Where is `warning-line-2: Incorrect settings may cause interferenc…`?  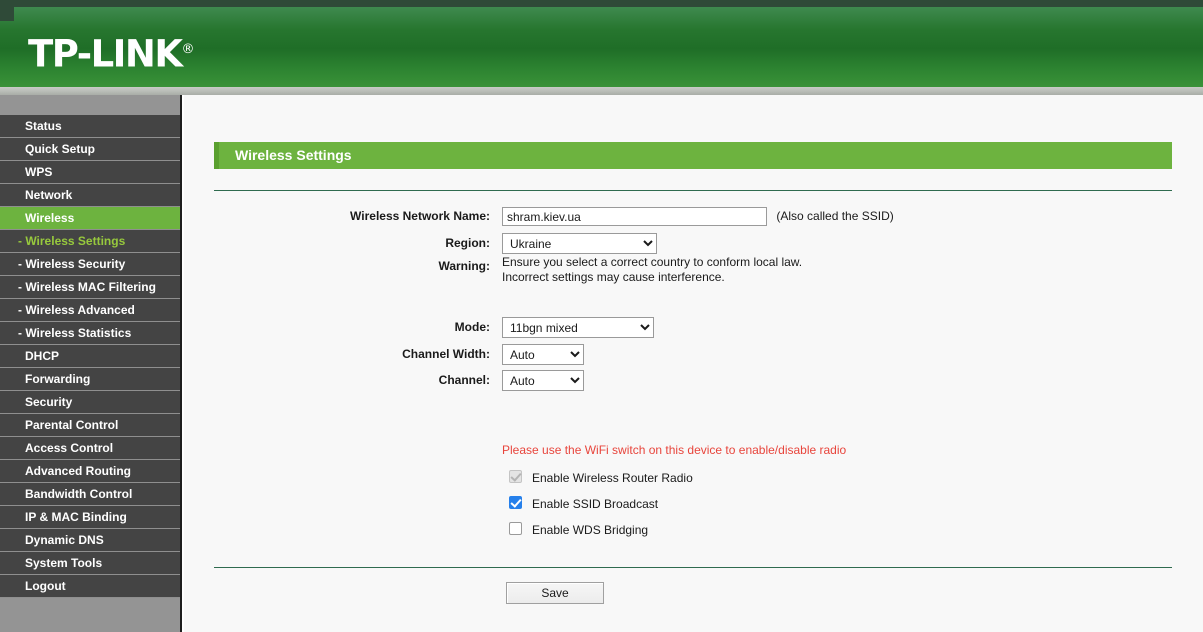
warning-line-2: Incorrect settings may cause interferenc… is located at coordinates (613, 277).